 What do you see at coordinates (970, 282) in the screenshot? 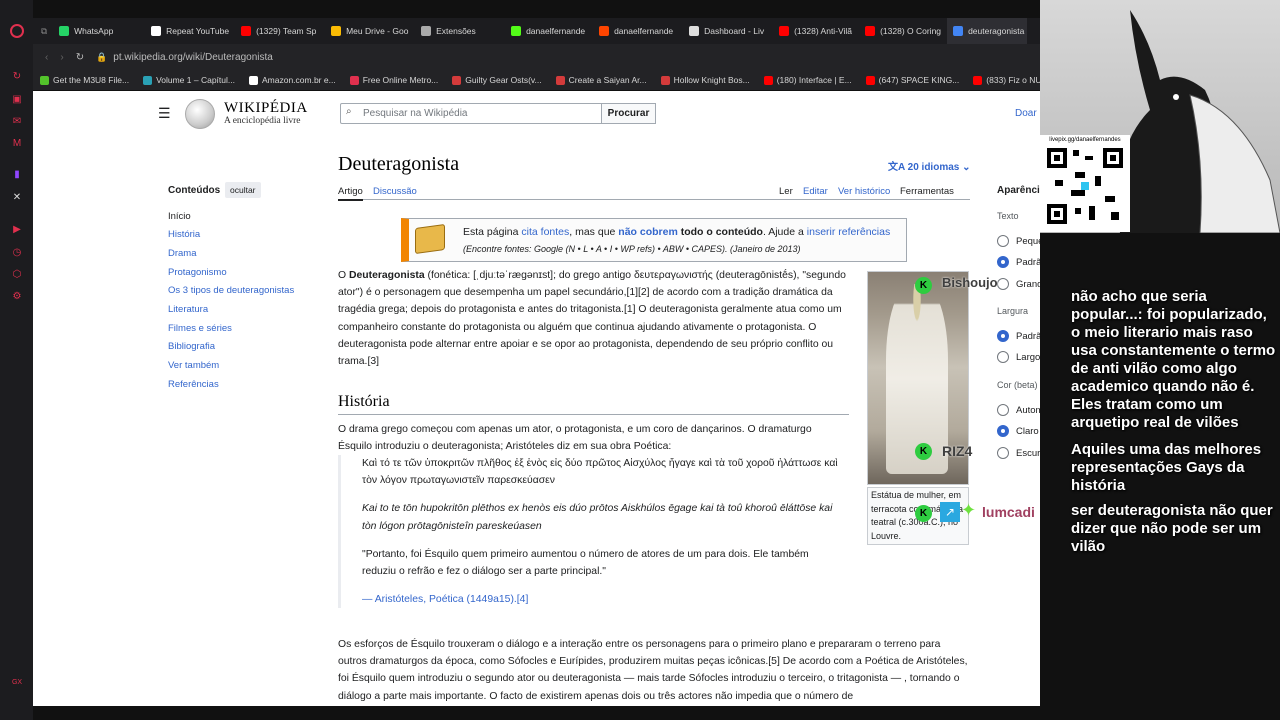
I see `chat-nick-bishoujo: Bishoujo` at bounding box center [970, 282].